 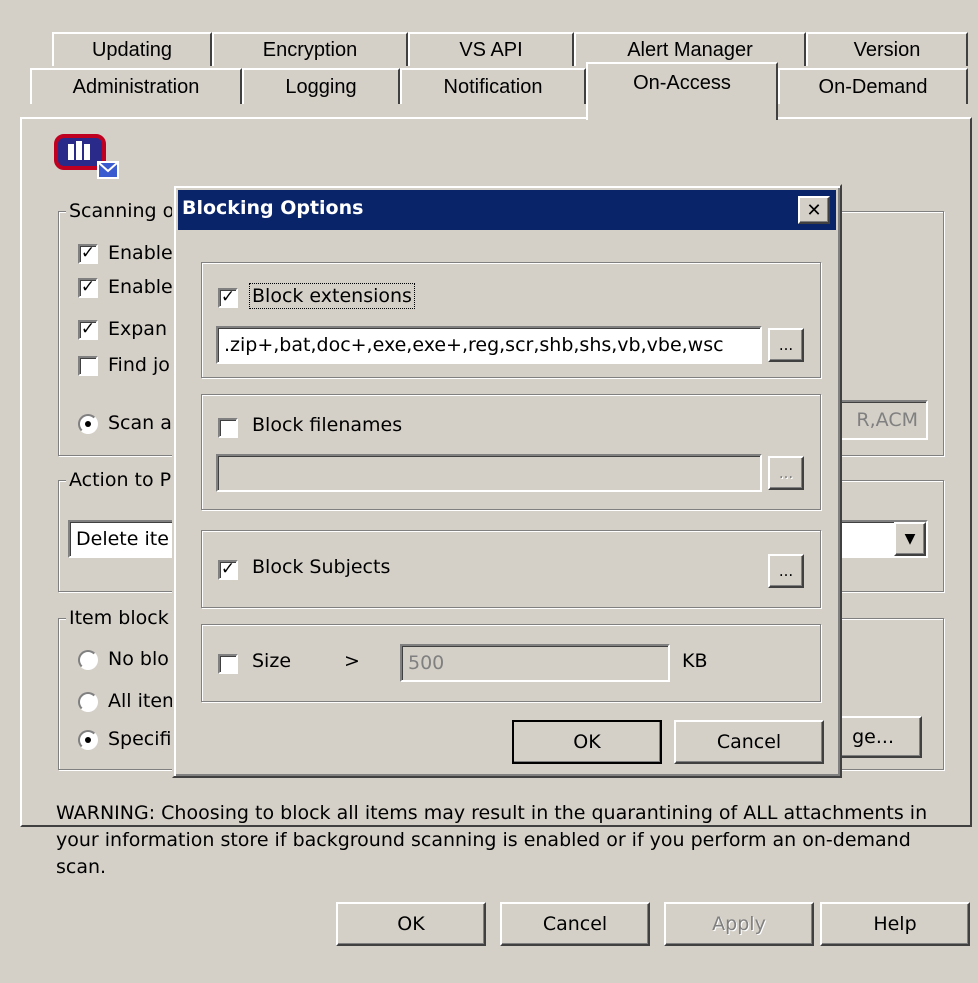 I want to click on tab-on-access: On-Access, so click(x=682, y=91).